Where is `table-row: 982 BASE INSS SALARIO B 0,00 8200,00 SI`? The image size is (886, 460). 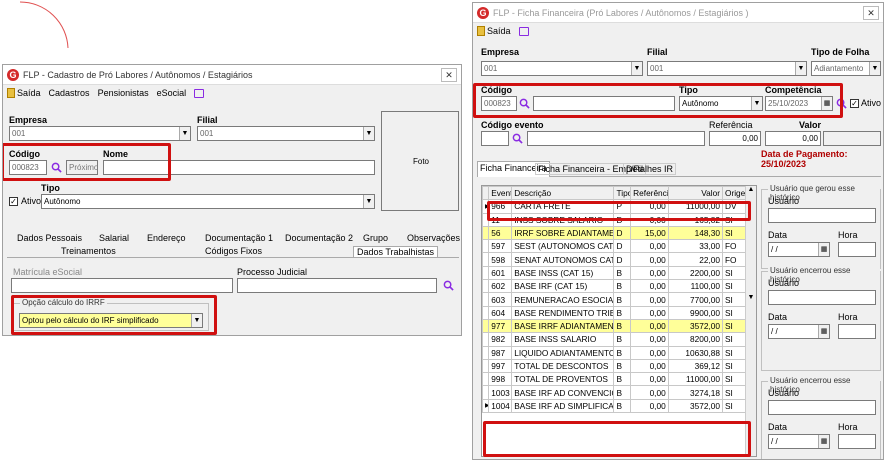 table-row: 982 BASE INSS SALARIO B 0,00 8200,00 SI is located at coordinates (614, 339).